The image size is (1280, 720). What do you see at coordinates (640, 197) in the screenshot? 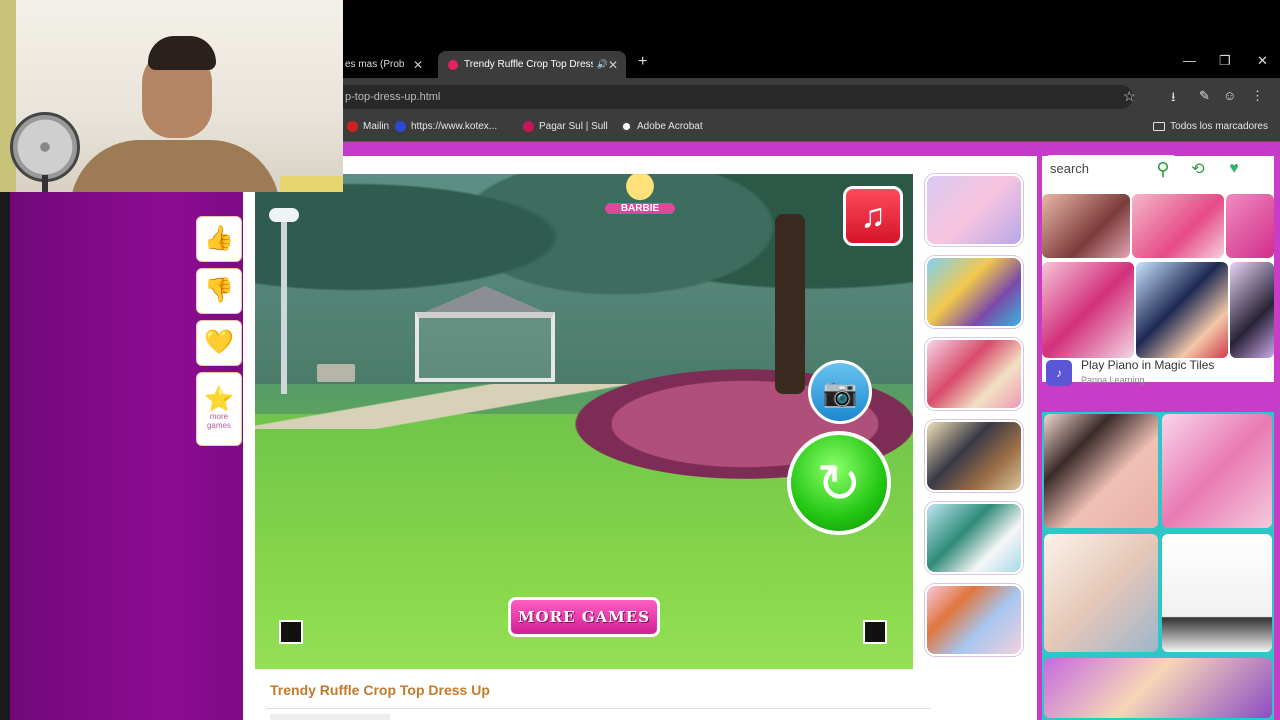
I see `game-logo: BARBIE` at bounding box center [640, 197].